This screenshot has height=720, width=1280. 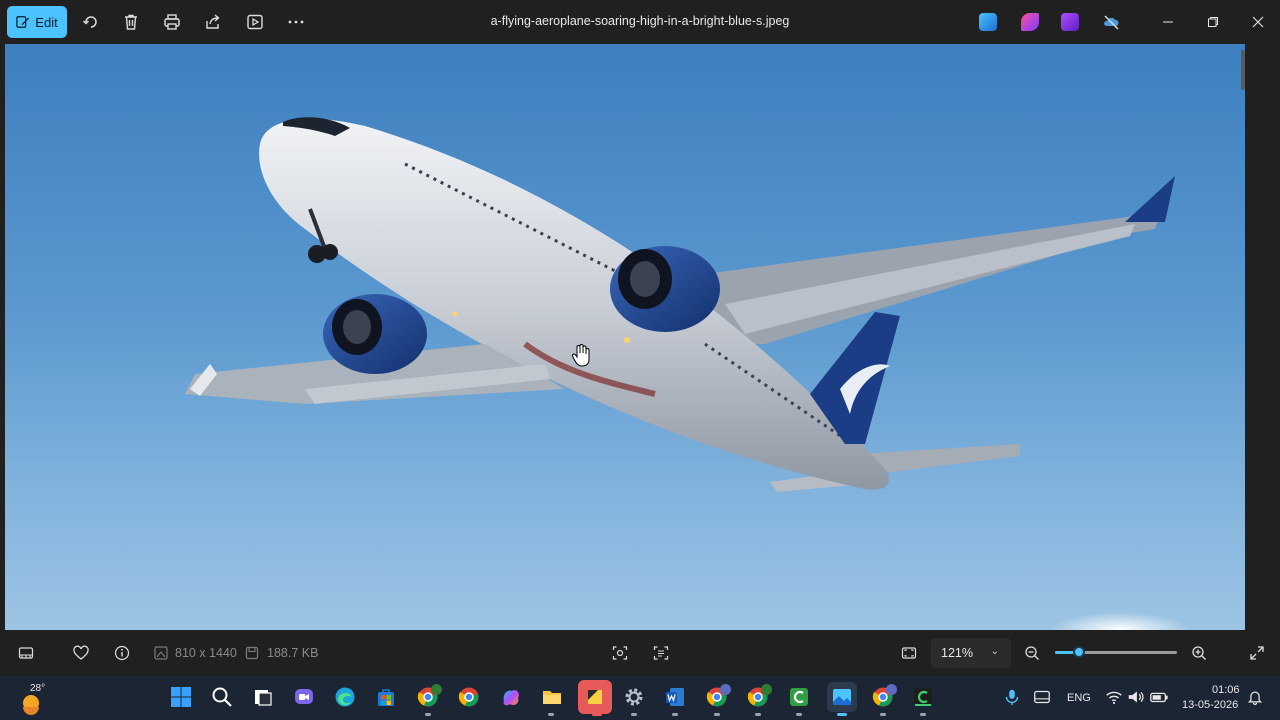 I want to click on edit-icon, so click(x=23, y=22).